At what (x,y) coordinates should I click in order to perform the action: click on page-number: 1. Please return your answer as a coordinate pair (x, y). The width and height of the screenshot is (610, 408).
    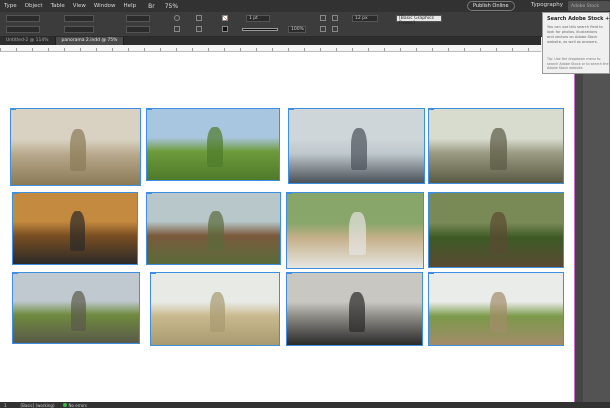
    Looking at the image, I should click on (5, 405).